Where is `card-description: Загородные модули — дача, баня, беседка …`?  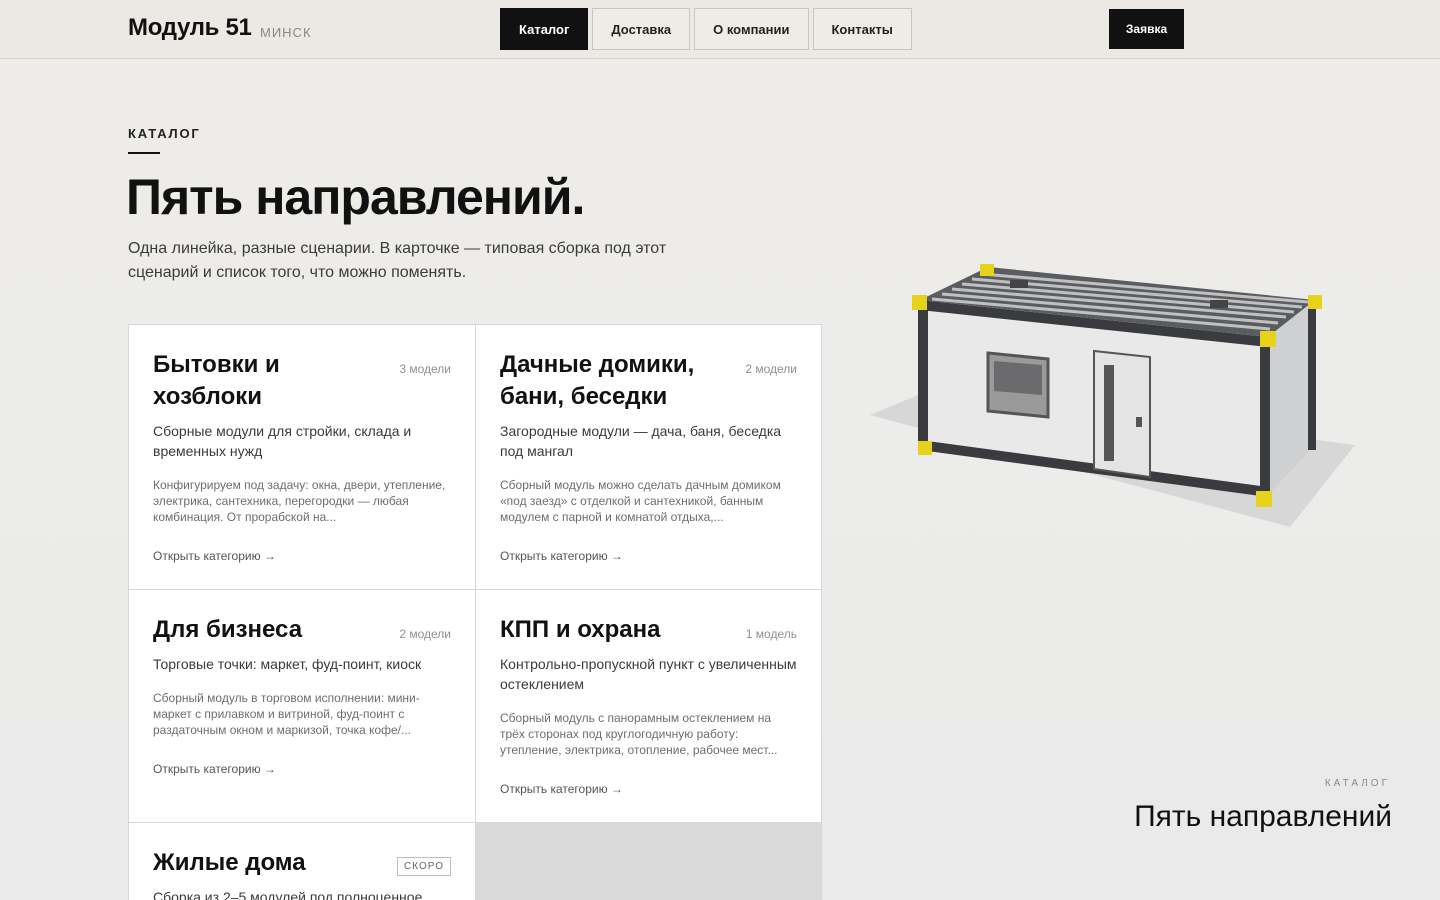 card-description: Загородные модули — дача, баня, беседка … is located at coordinates (641, 441).